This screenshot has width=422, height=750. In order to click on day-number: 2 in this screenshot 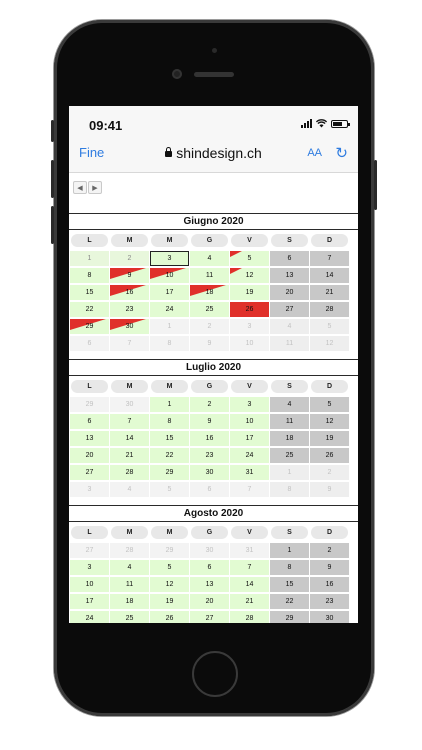, I will do `click(329, 550)`.